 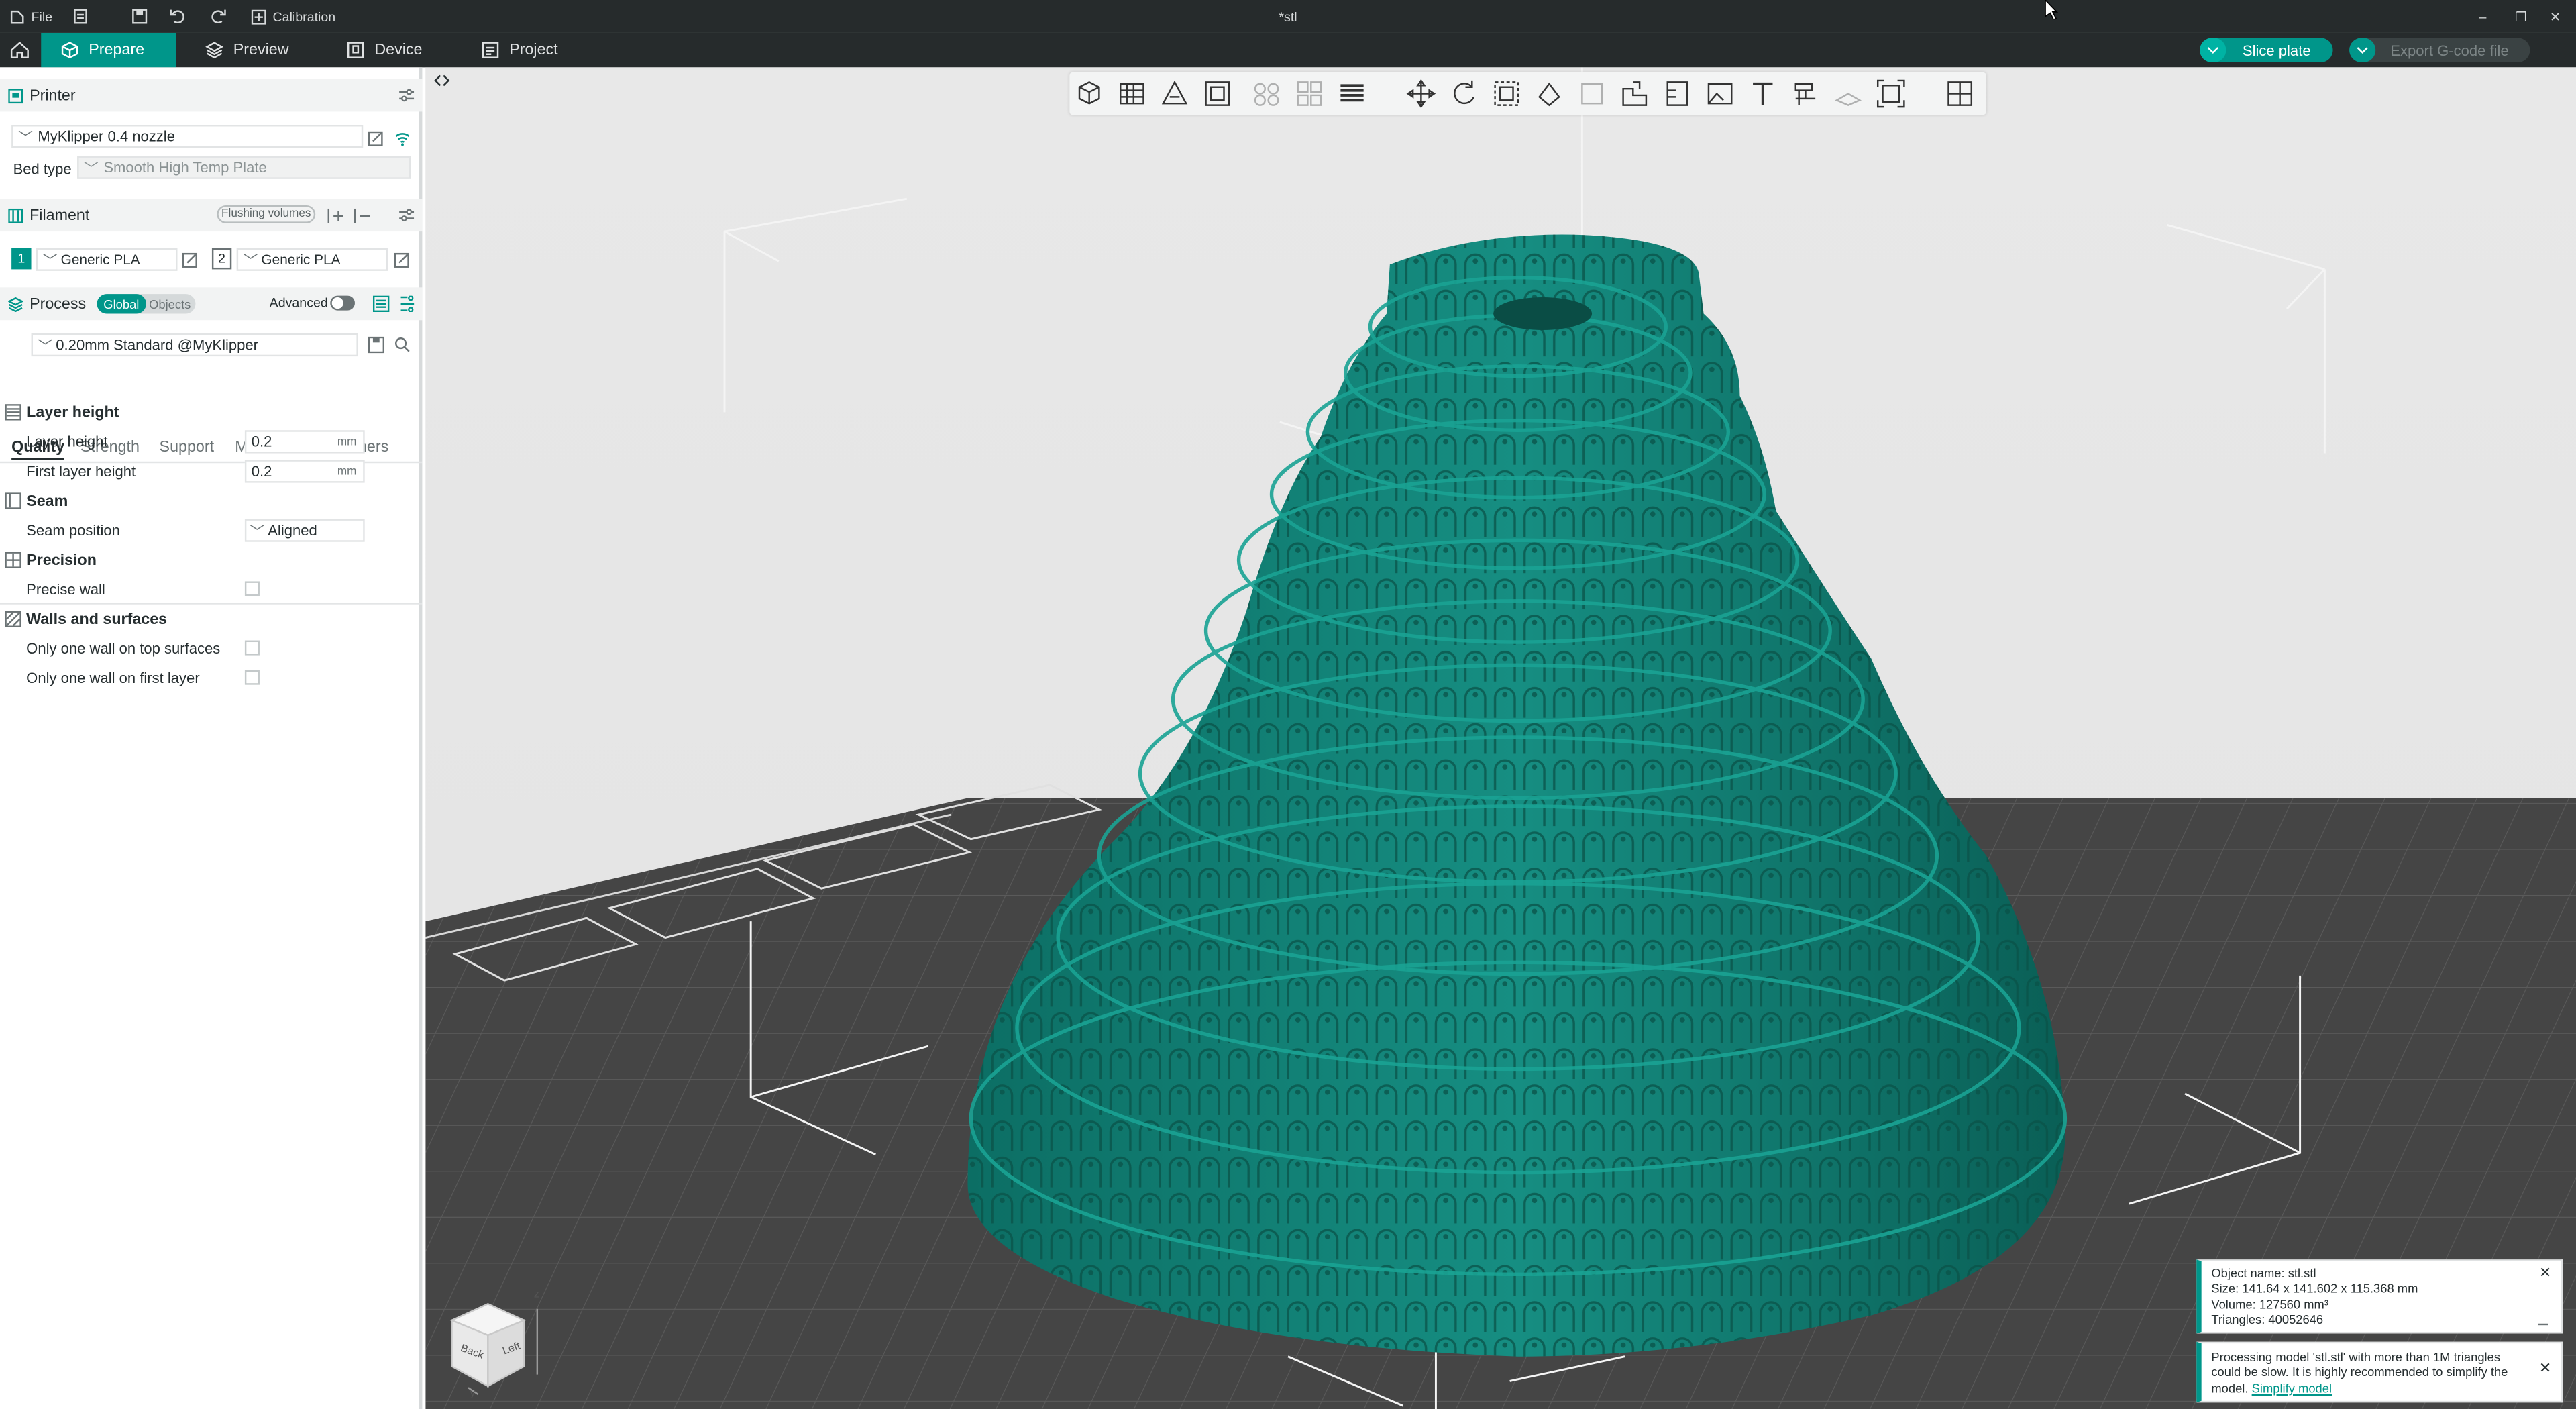 I want to click on scale-icon, so click(x=1506, y=93).